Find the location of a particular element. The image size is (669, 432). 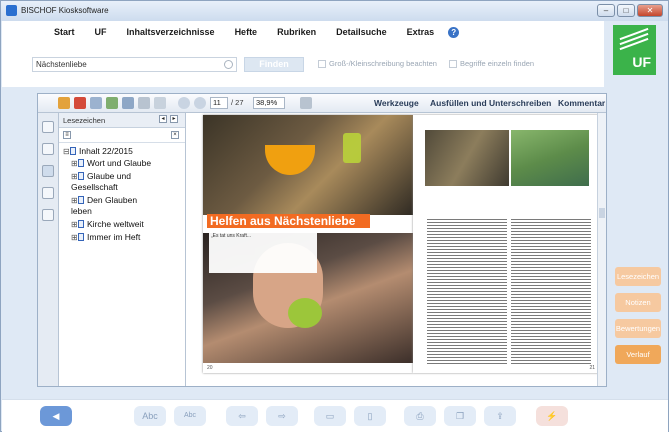

vertical-scrollbar is located at coordinates (601, 249).